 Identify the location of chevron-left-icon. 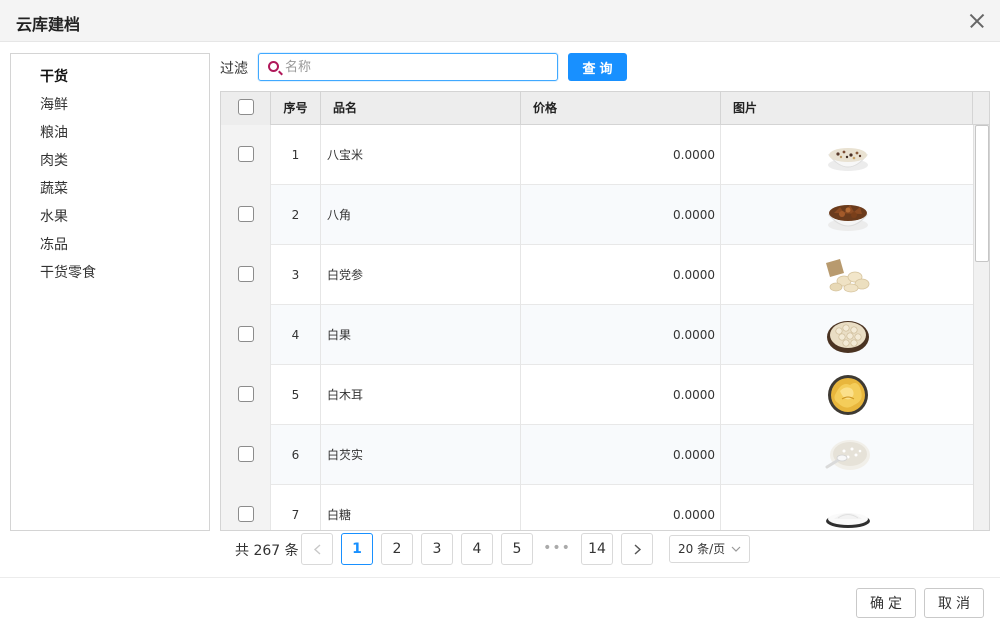
(317, 549).